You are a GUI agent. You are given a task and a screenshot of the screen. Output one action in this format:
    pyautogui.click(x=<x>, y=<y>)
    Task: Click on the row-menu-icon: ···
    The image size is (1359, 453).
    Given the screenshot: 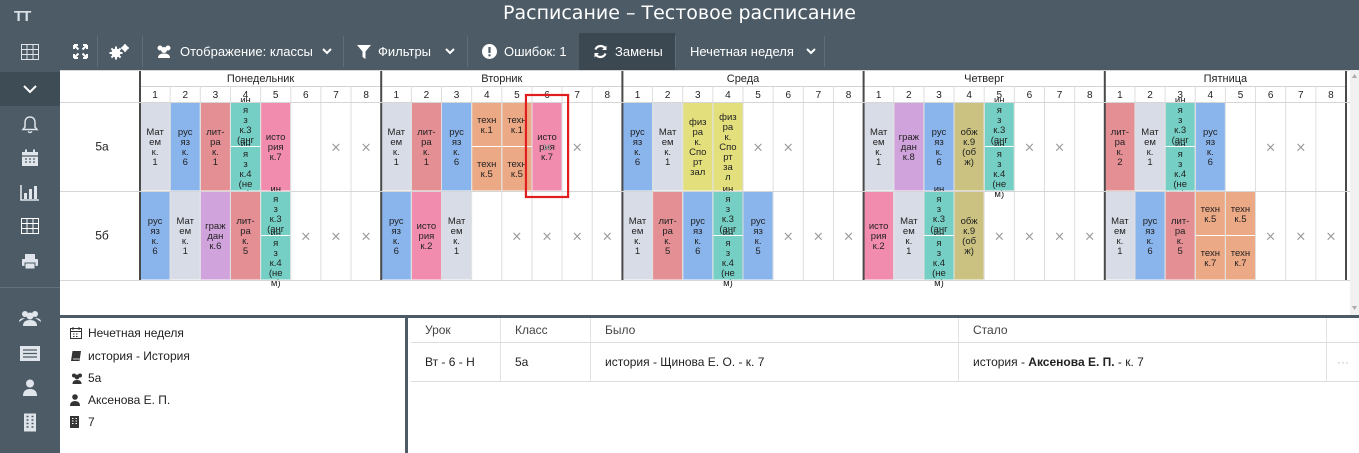 What is the action you would take?
    pyautogui.click(x=1339, y=362)
    